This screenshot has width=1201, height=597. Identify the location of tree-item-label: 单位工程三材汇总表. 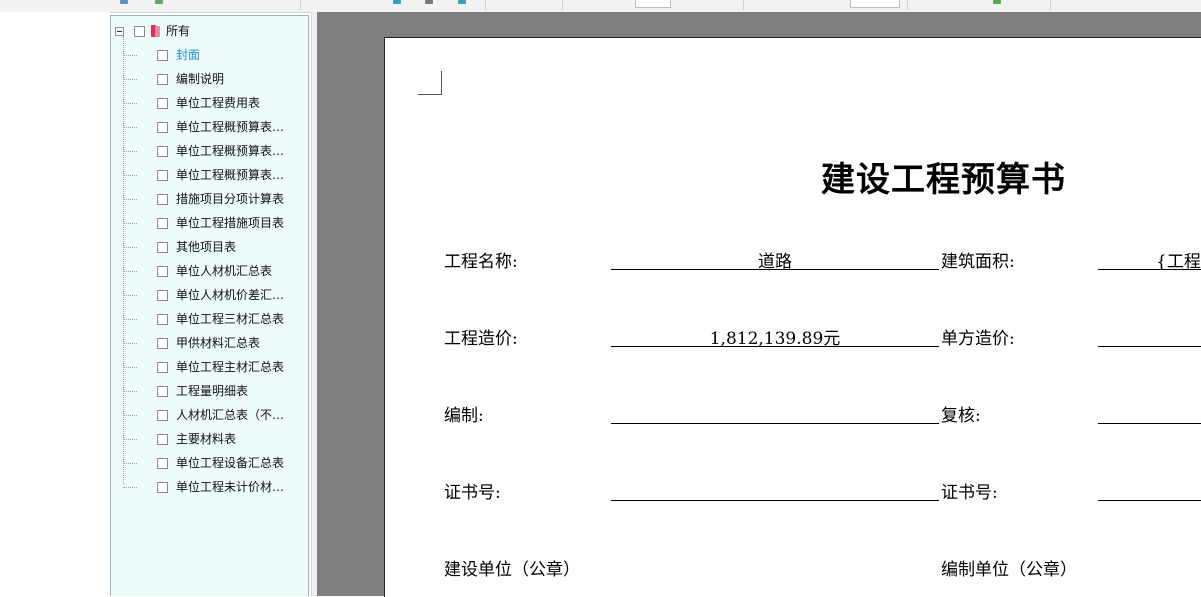
(230, 319).